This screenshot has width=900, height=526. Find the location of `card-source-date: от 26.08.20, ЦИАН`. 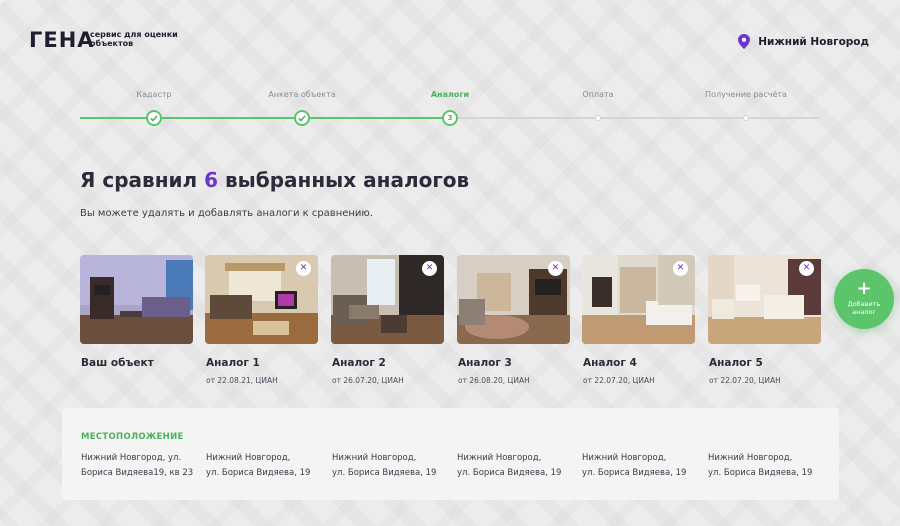

card-source-date: от 26.08.20, ЦИАН is located at coordinates (494, 380).